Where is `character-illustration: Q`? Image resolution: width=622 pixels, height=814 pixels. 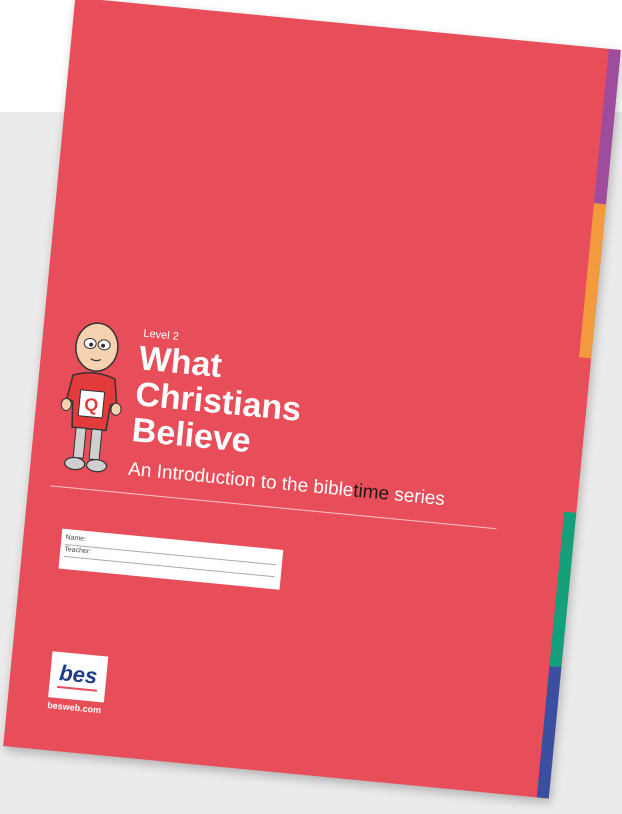
character-illustration: Q is located at coordinates (91, 397).